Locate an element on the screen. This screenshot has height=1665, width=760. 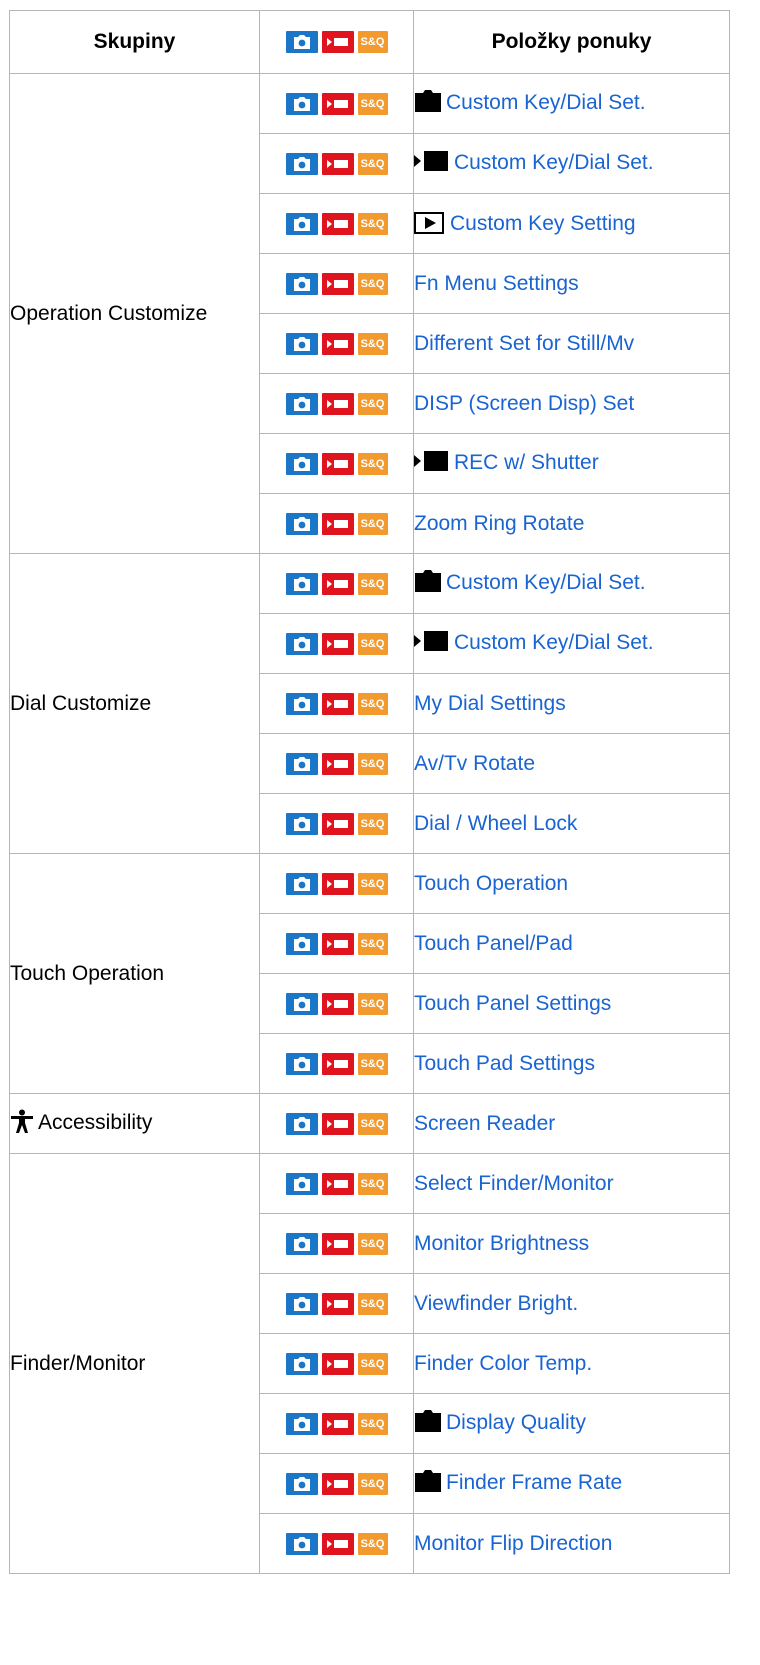
menu-item-link: Av/Tv Rotate is located at coordinates (474, 763).